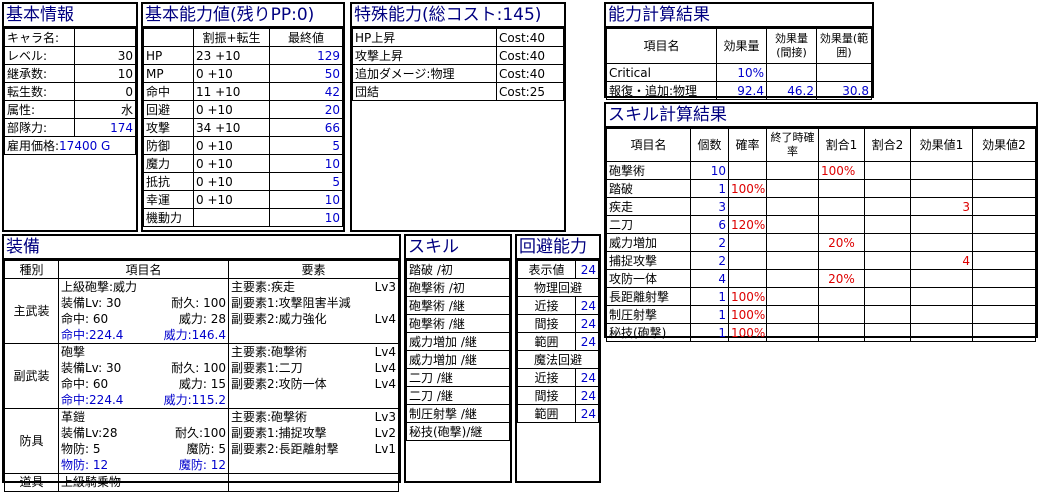  I want to click on table-cell: Lv1, so click(385, 449).